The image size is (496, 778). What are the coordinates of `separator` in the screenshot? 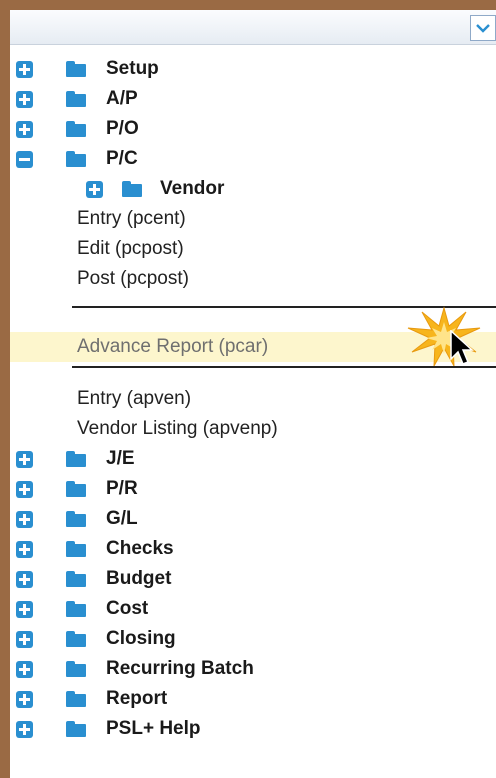 It's located at (284, 367).